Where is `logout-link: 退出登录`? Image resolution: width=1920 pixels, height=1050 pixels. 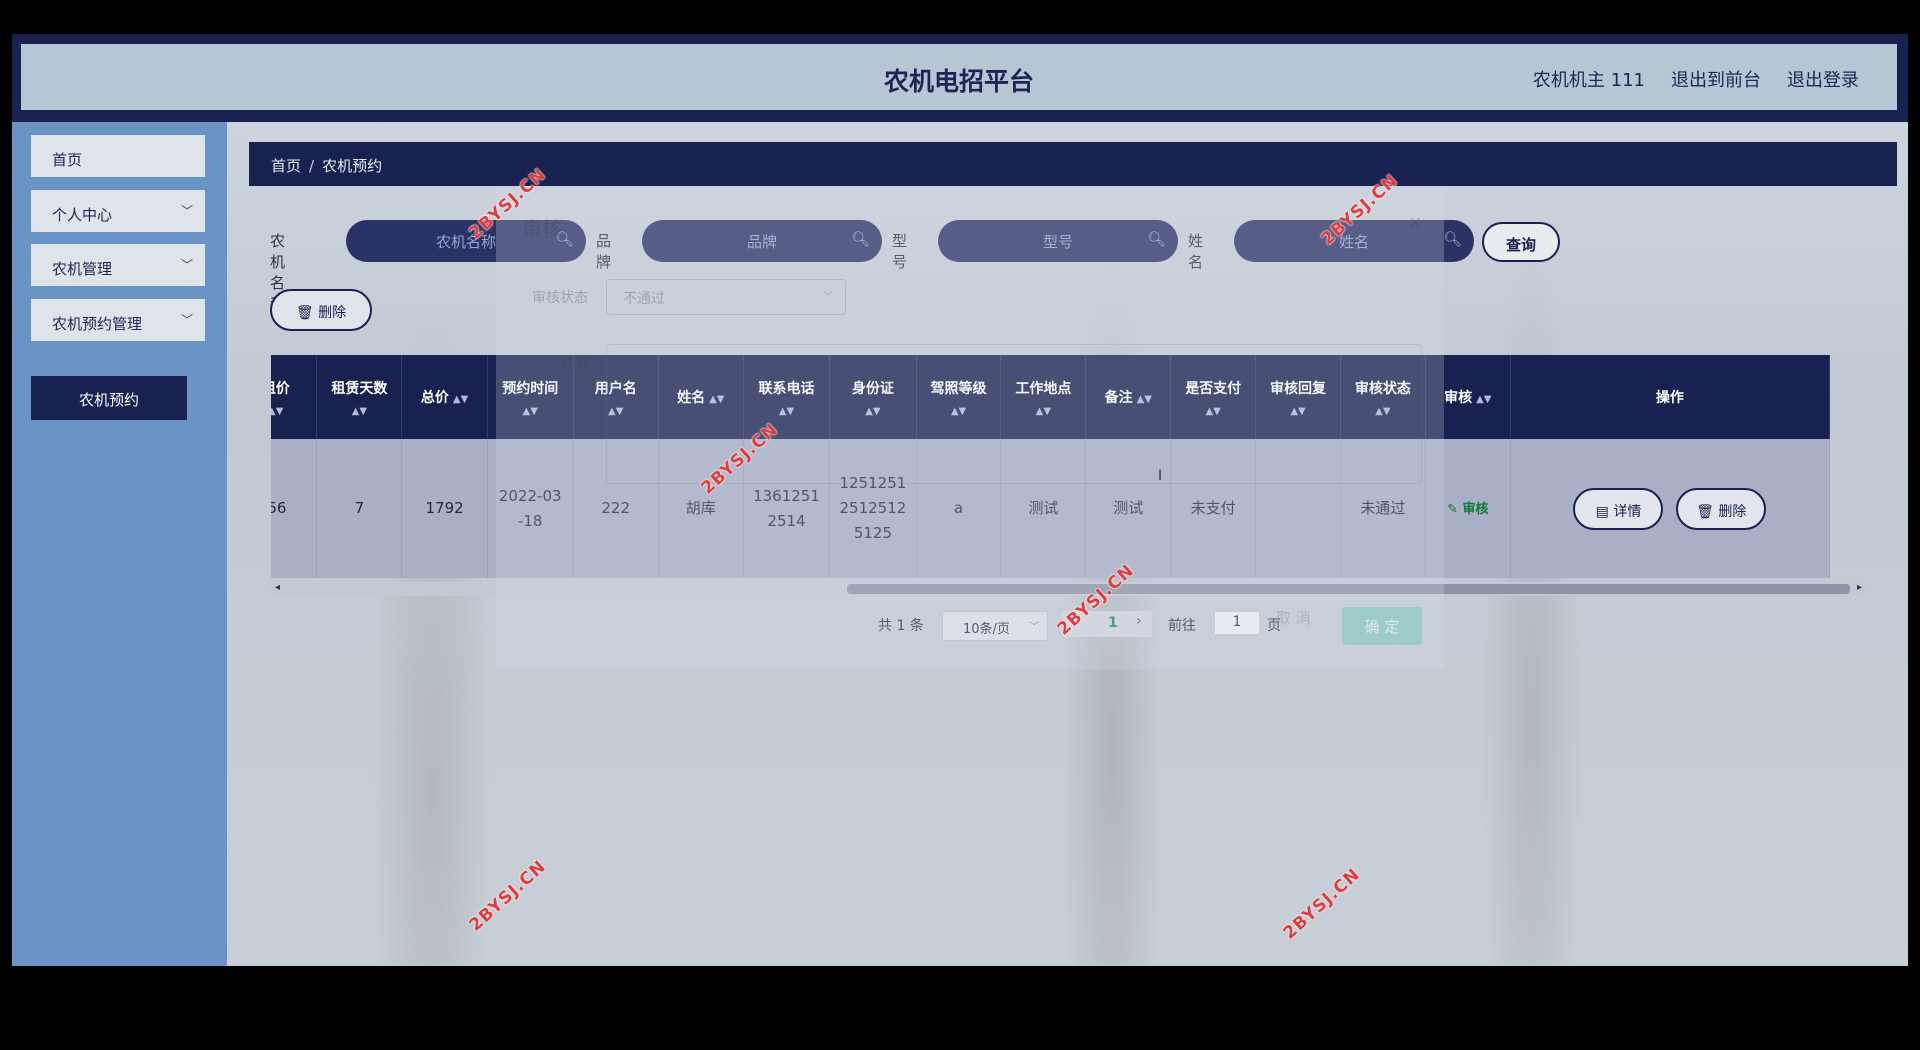
logout-link: 退出登录 is located at coordinates (1823, 79).